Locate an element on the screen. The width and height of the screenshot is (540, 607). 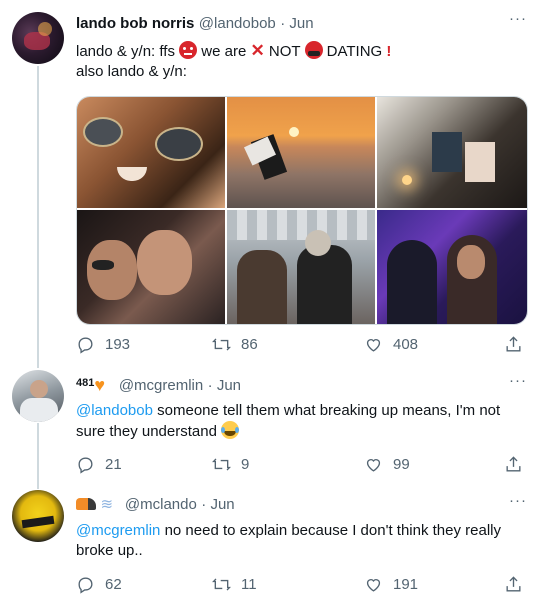
photo-airport is located at coordinates (301, 267).